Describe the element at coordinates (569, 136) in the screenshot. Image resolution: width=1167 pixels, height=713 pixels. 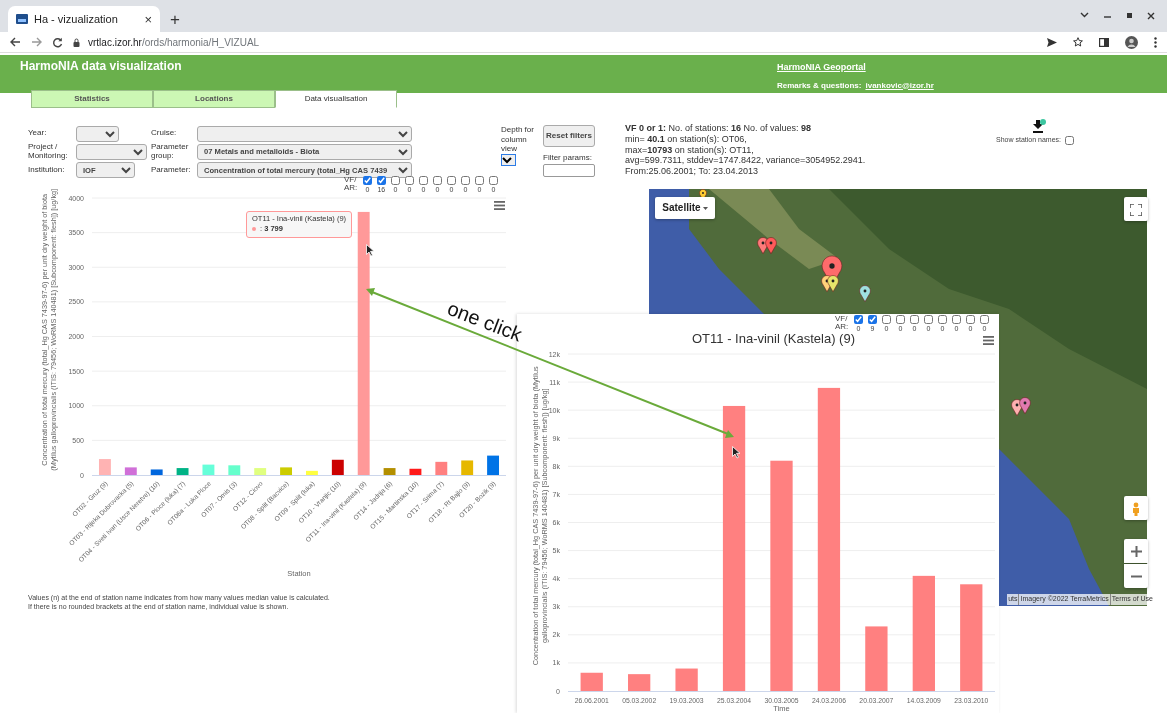
I see `reset-filters-button: Reset filters` at that location.